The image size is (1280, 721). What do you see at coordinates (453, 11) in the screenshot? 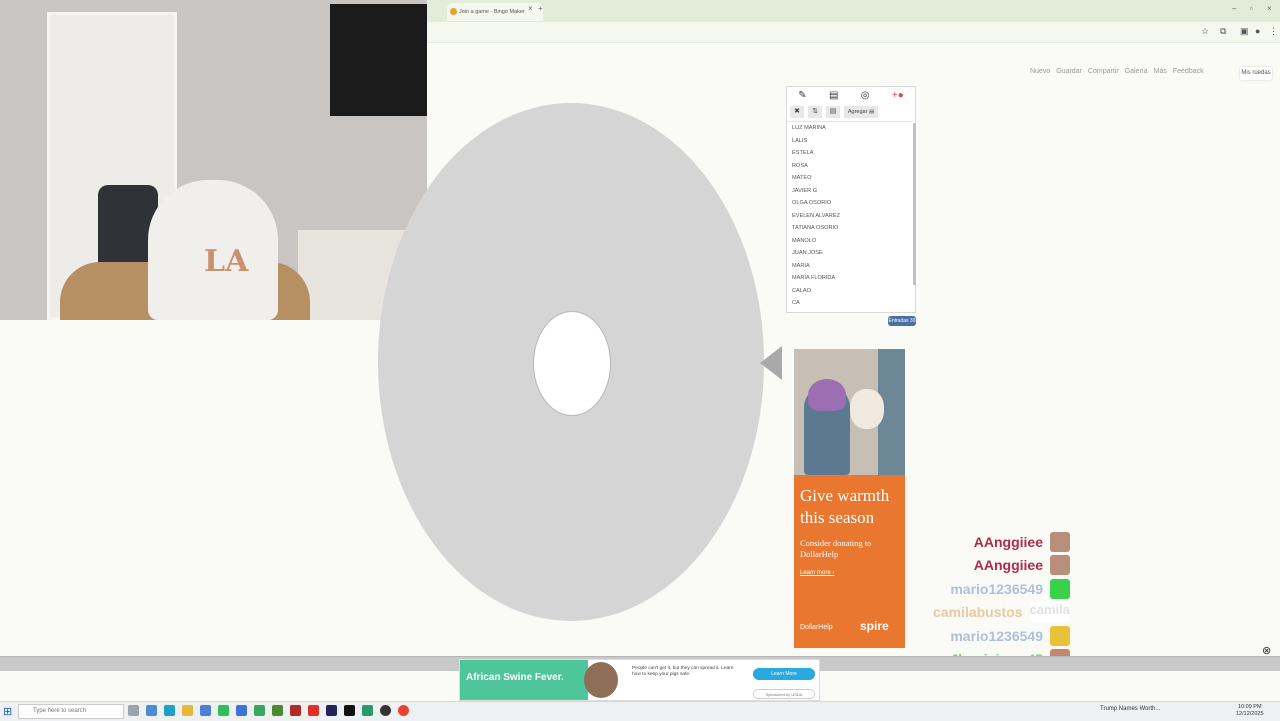
I see `tab-favicon-icon` at bounding box center [453, 11].